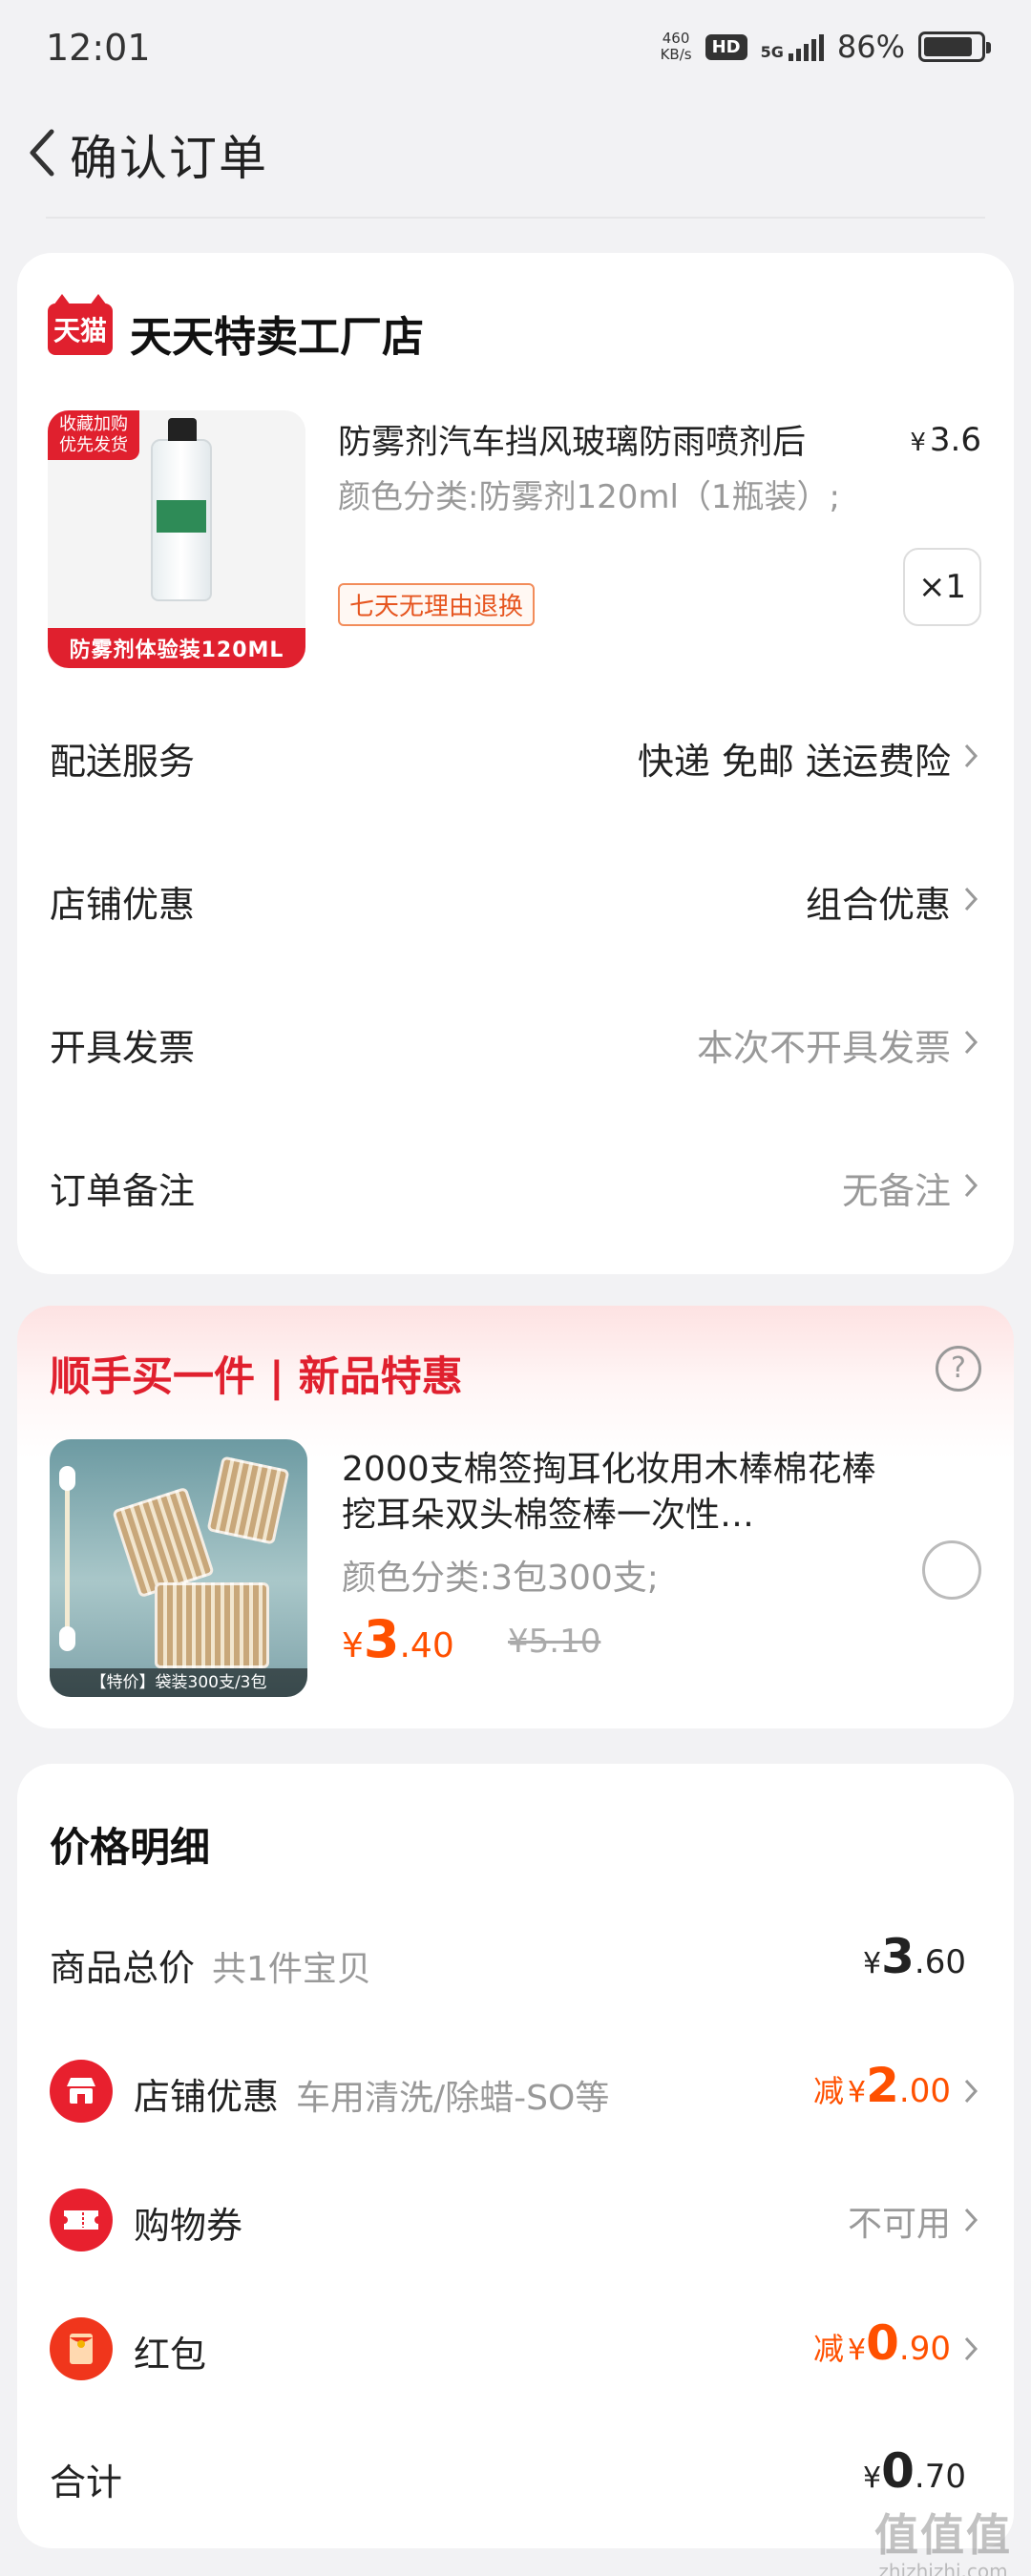  What do you see at coordinates (501, 1578) in the screenshot?
I see `addon-product-spec: 颜色分类:3包300支;` at bounding box center [501, 1578].